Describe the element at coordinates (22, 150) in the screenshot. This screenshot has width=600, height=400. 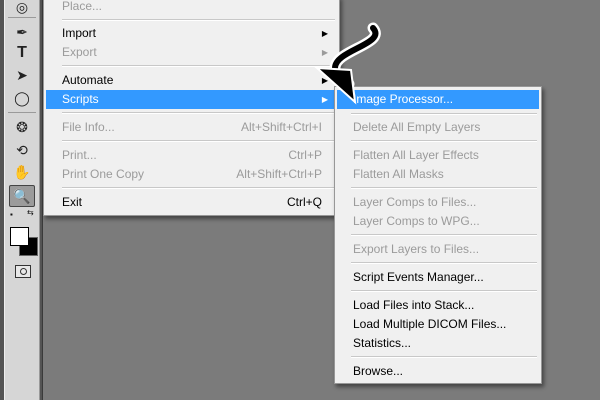
I see `orbit-3d-icon: ⟲` at that location.